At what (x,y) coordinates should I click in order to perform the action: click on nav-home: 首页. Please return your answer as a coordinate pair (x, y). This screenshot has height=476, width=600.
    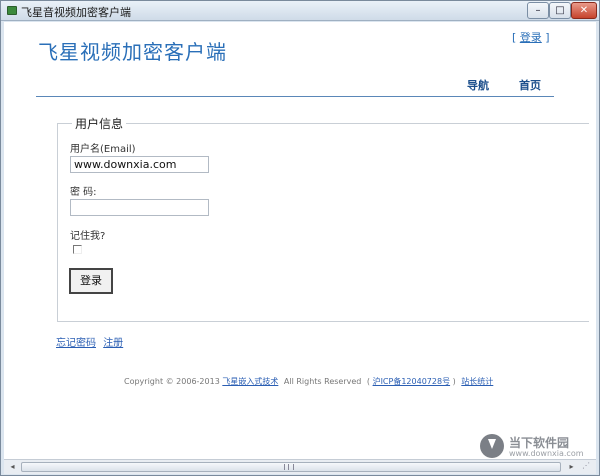
    Looking at the image, I should click on (530, 85).